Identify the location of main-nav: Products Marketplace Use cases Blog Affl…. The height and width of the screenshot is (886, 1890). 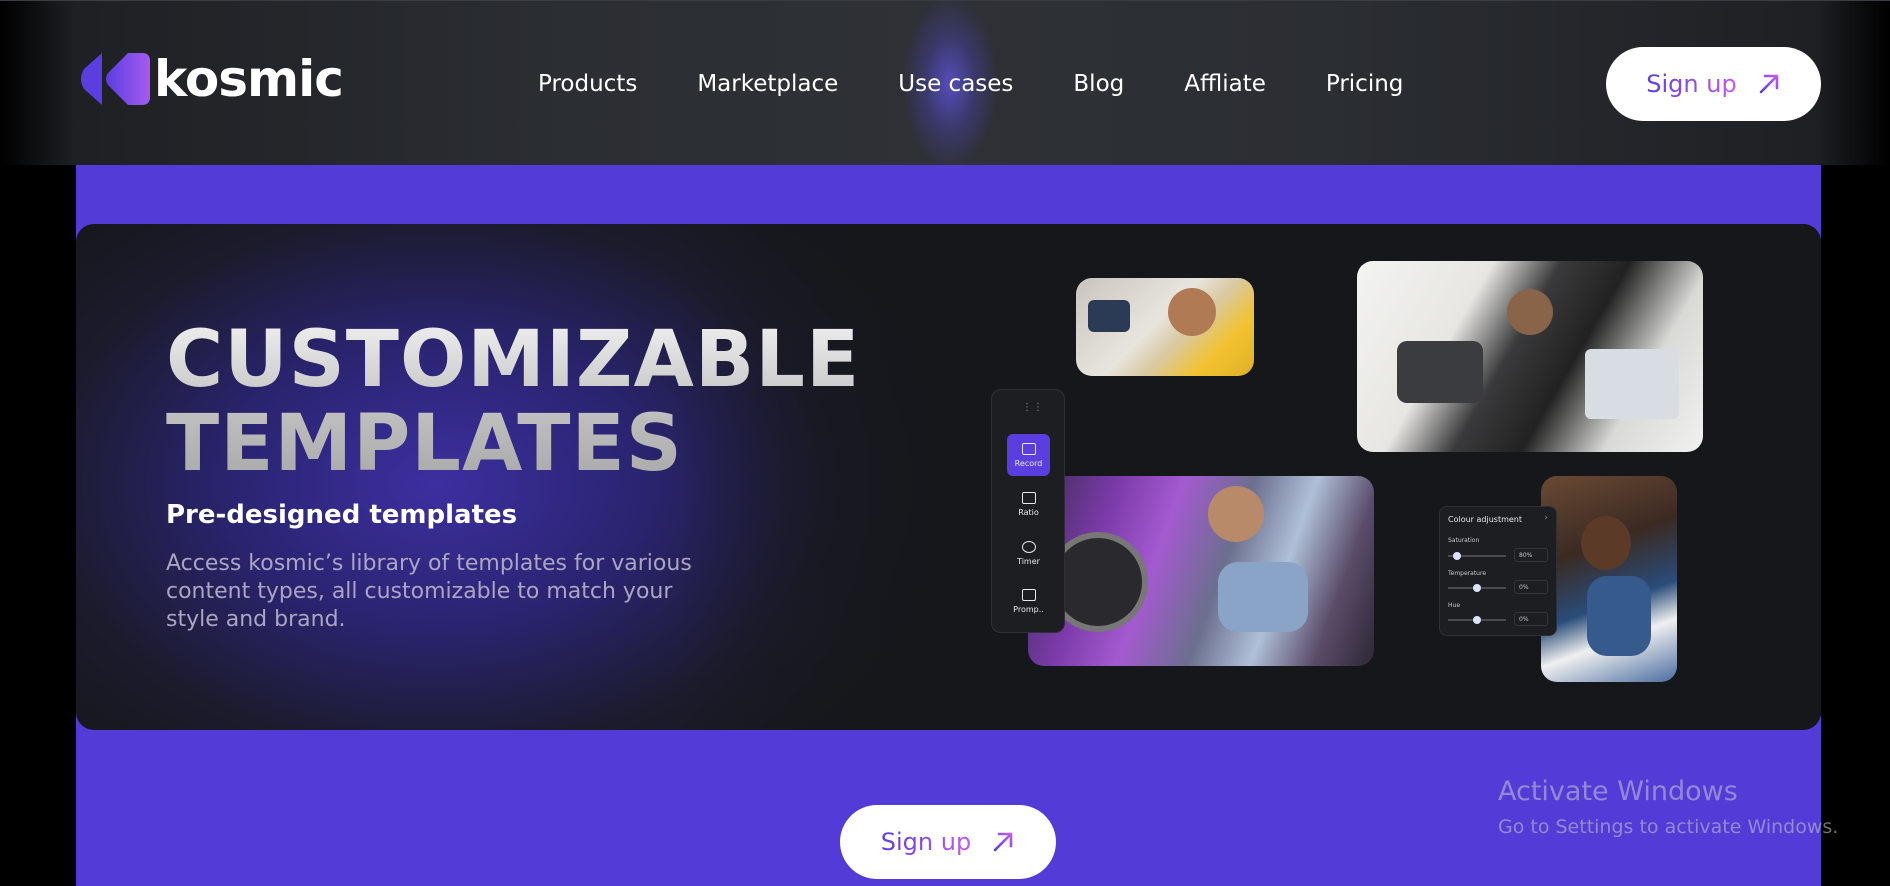
(1000, 84).